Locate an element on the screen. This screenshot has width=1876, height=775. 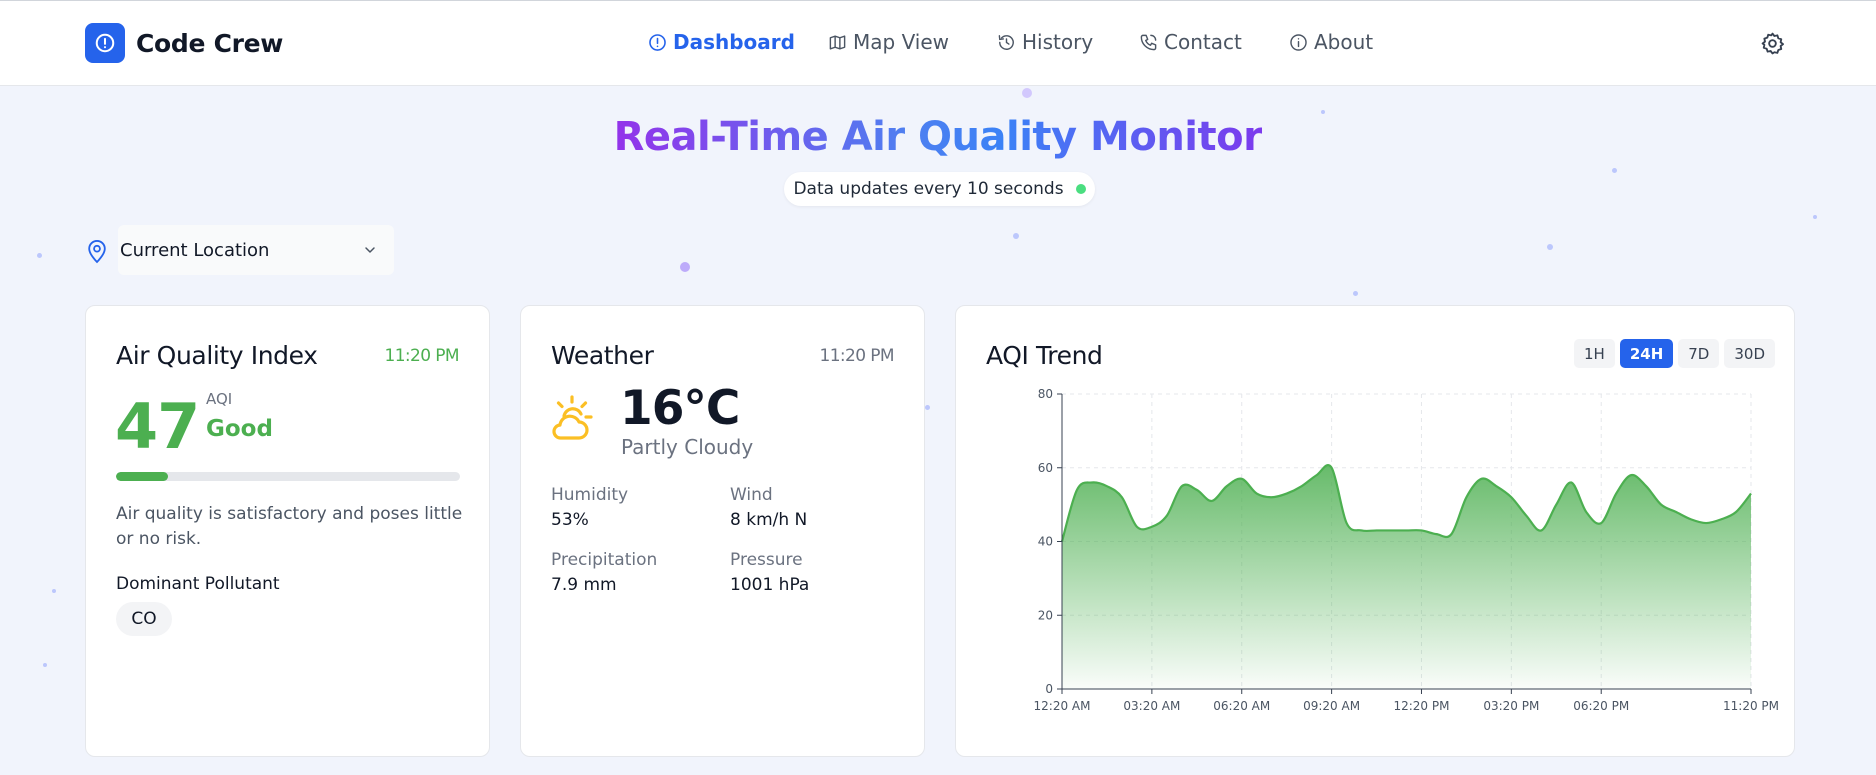
precipitation-value: 7.9 mm is located at coordinates (584, 585).